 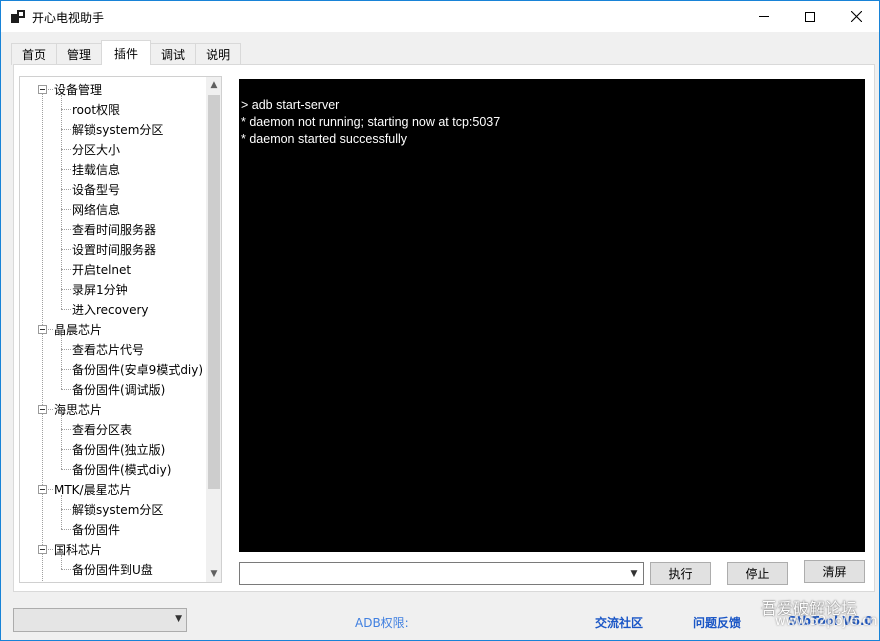 I want to click on scroll-down-icon: ▼, so click(x=213, y=574).